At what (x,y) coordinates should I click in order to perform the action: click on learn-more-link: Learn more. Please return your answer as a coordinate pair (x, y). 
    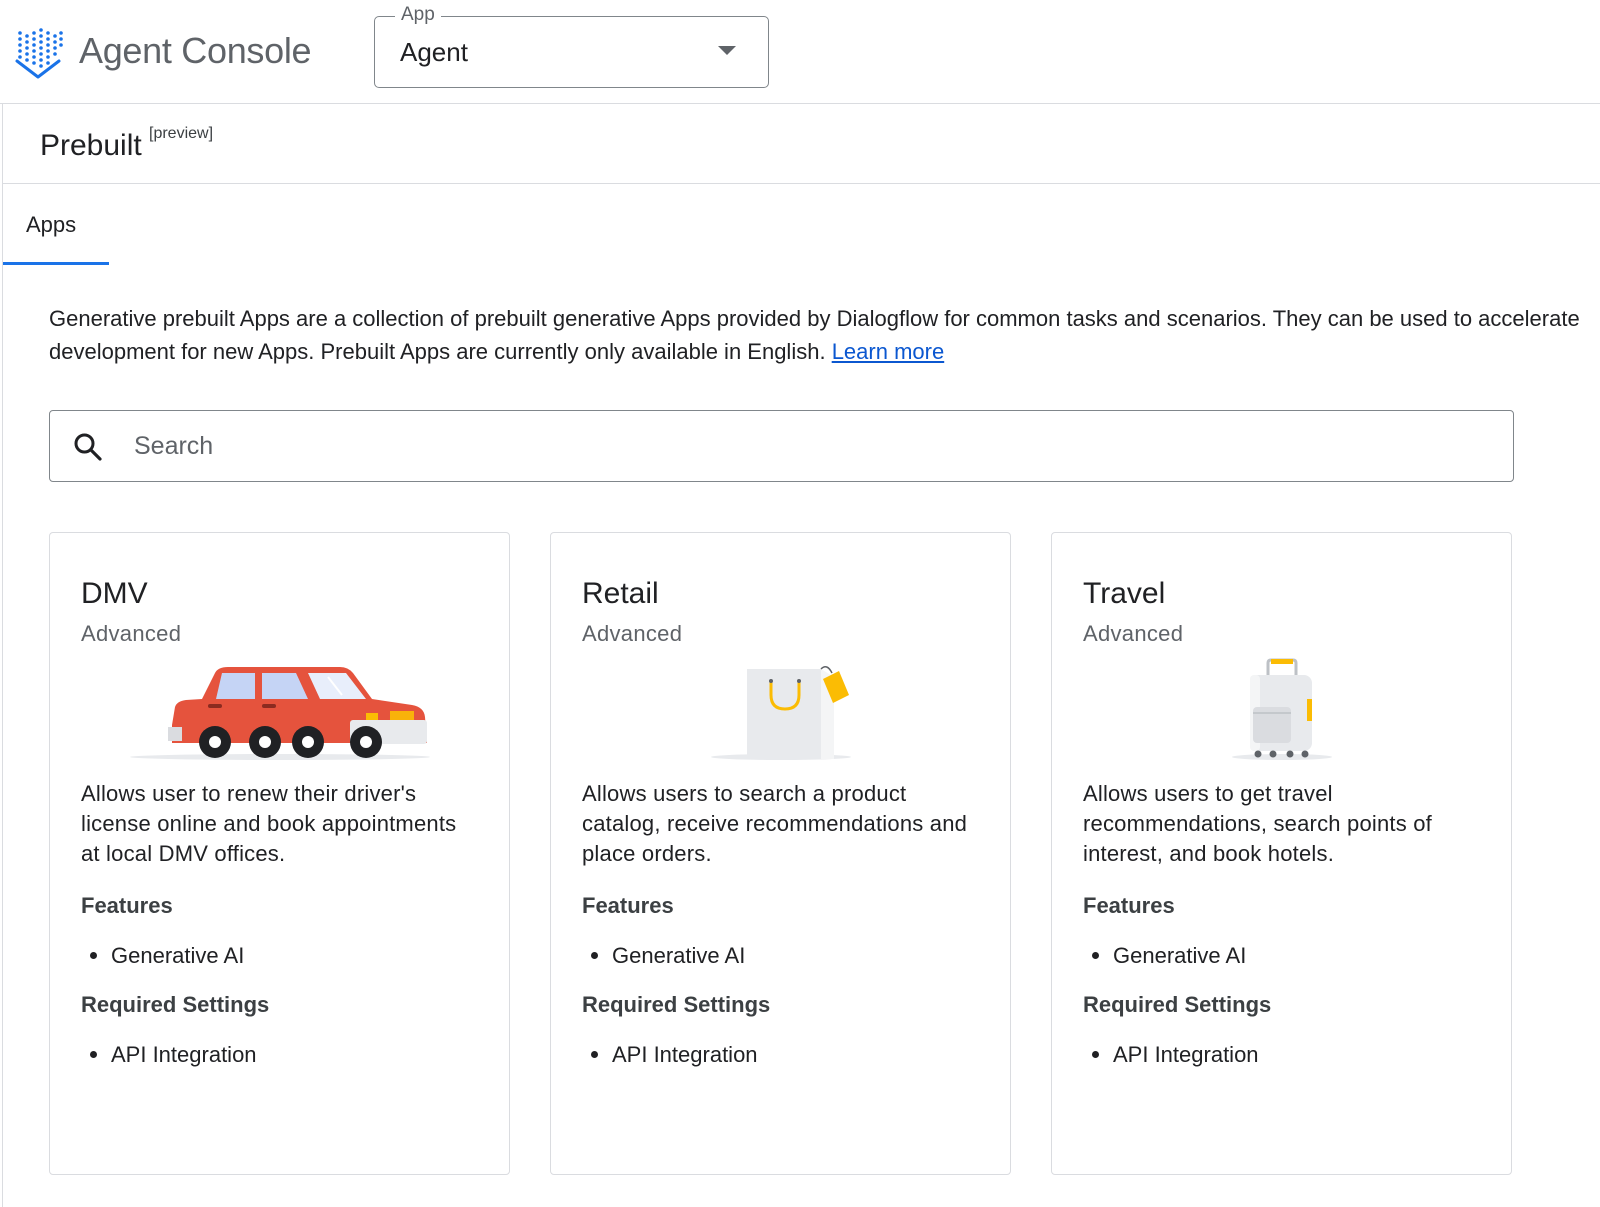
    Looking at the image, I should click on (888, 351).